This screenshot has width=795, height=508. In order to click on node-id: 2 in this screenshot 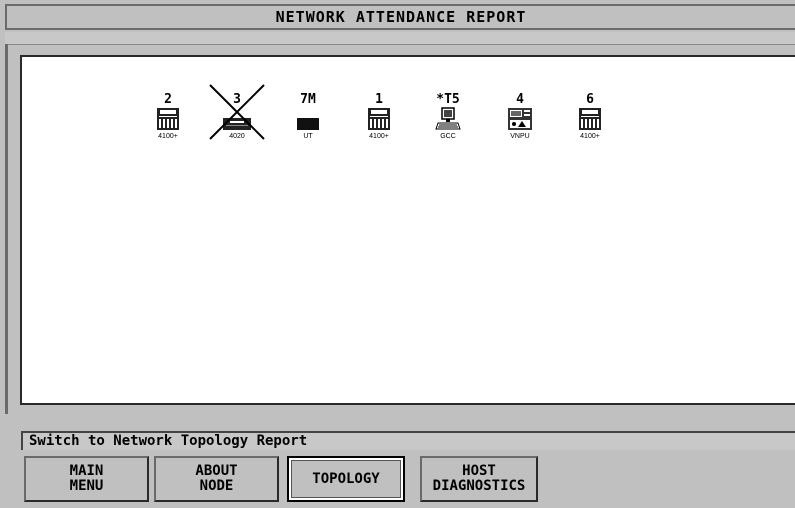, I will do `click(168, 99)`.